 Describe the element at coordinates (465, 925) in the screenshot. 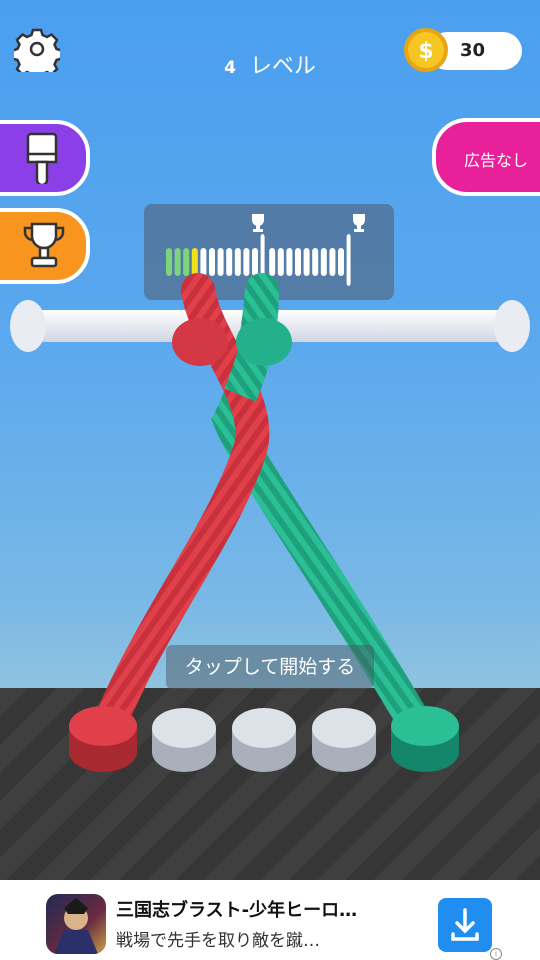

I see `download-icon` at that location.